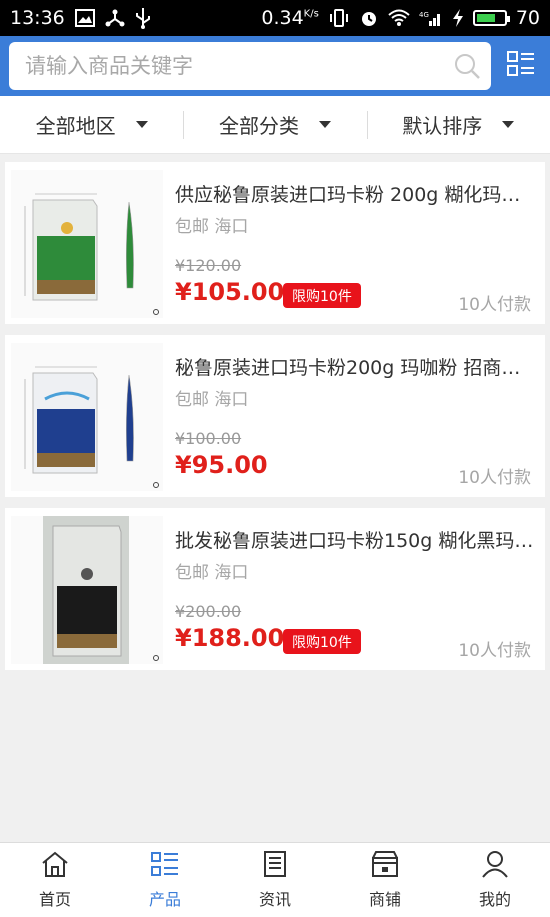  I want to click on battery-percent: 70, so click(527, 18).